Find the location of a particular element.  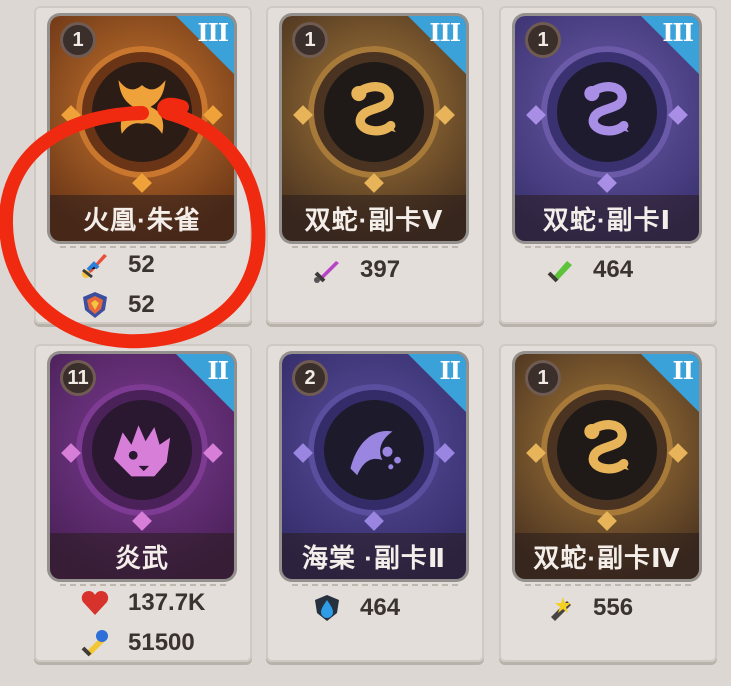

card-portrait-frame: II 11 炎武 is located at coordinates (142, 466).